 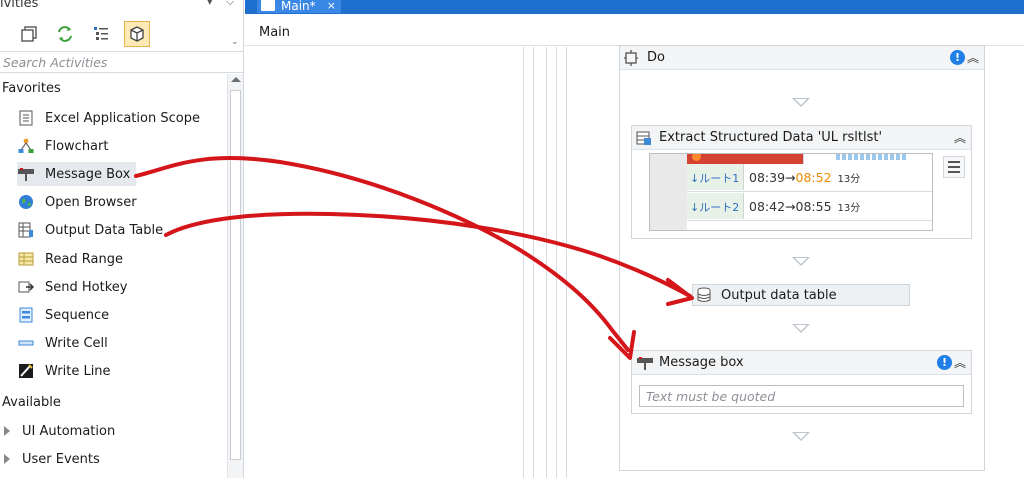 I want to click on activity-open-browser: Open Browser, so click(x=80, y=202).